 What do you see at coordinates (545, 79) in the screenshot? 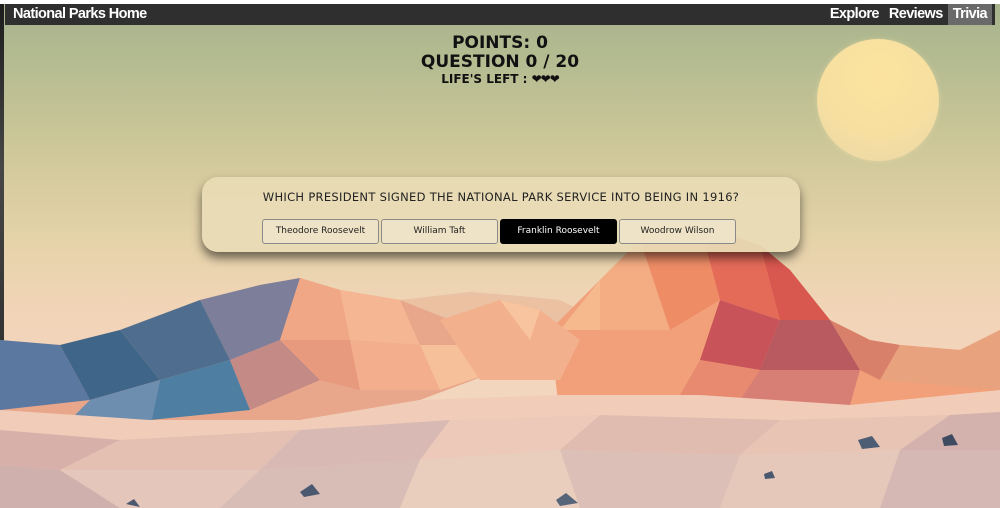
I see `heart-icons: ❤❤❤` at bounding box center [545, 79].